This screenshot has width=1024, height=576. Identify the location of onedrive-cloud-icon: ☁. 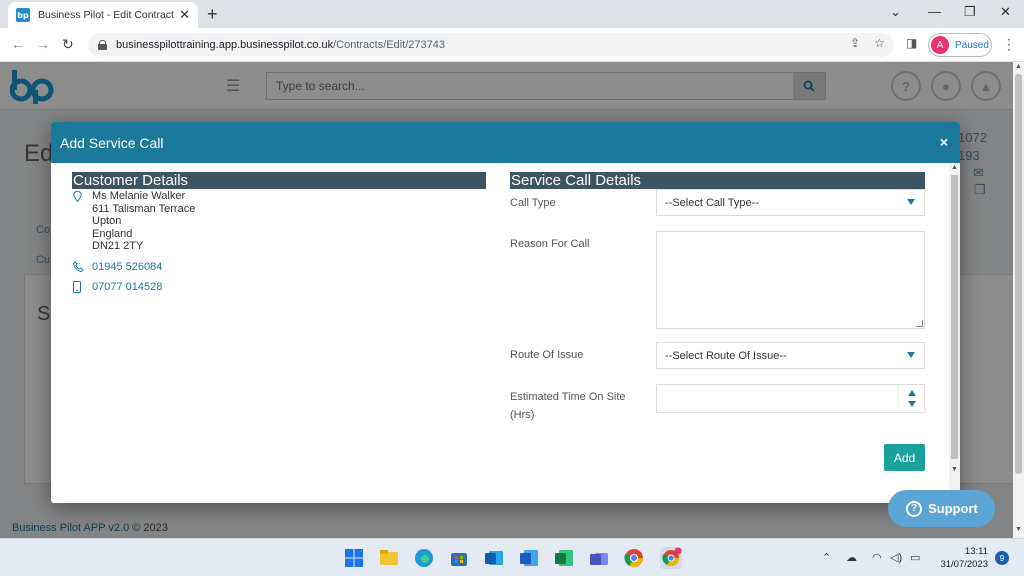
(851, 557).